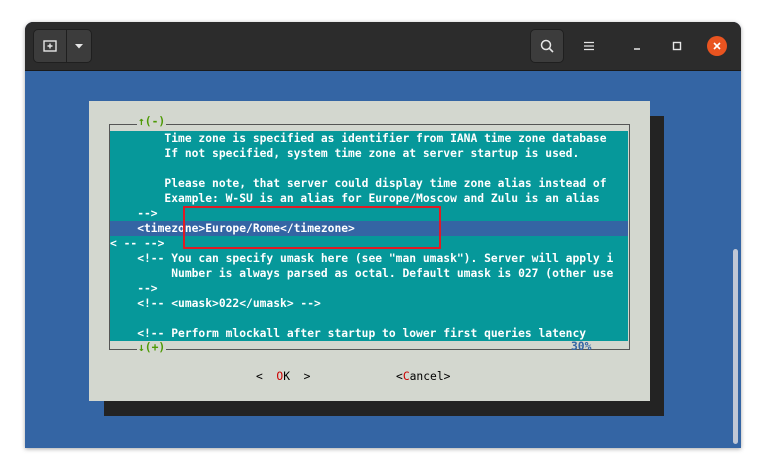 The image size is (766, 476). Describe the element at coordinates (369, 124) in the screenshot. I see `frame-top` at that location.